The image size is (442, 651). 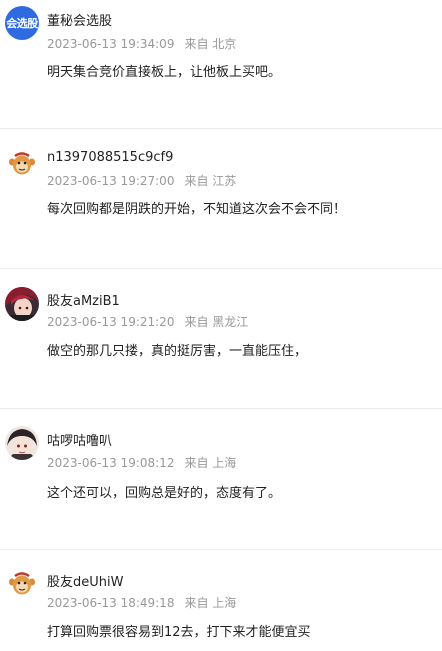 I want to click on avatar-logo-text: 会选股, so click(x=22, y=23).